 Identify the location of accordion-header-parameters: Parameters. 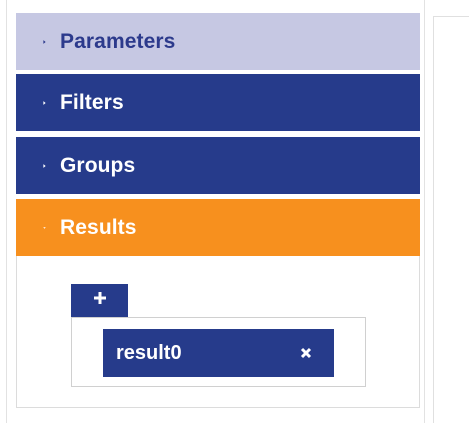
(218, 41).